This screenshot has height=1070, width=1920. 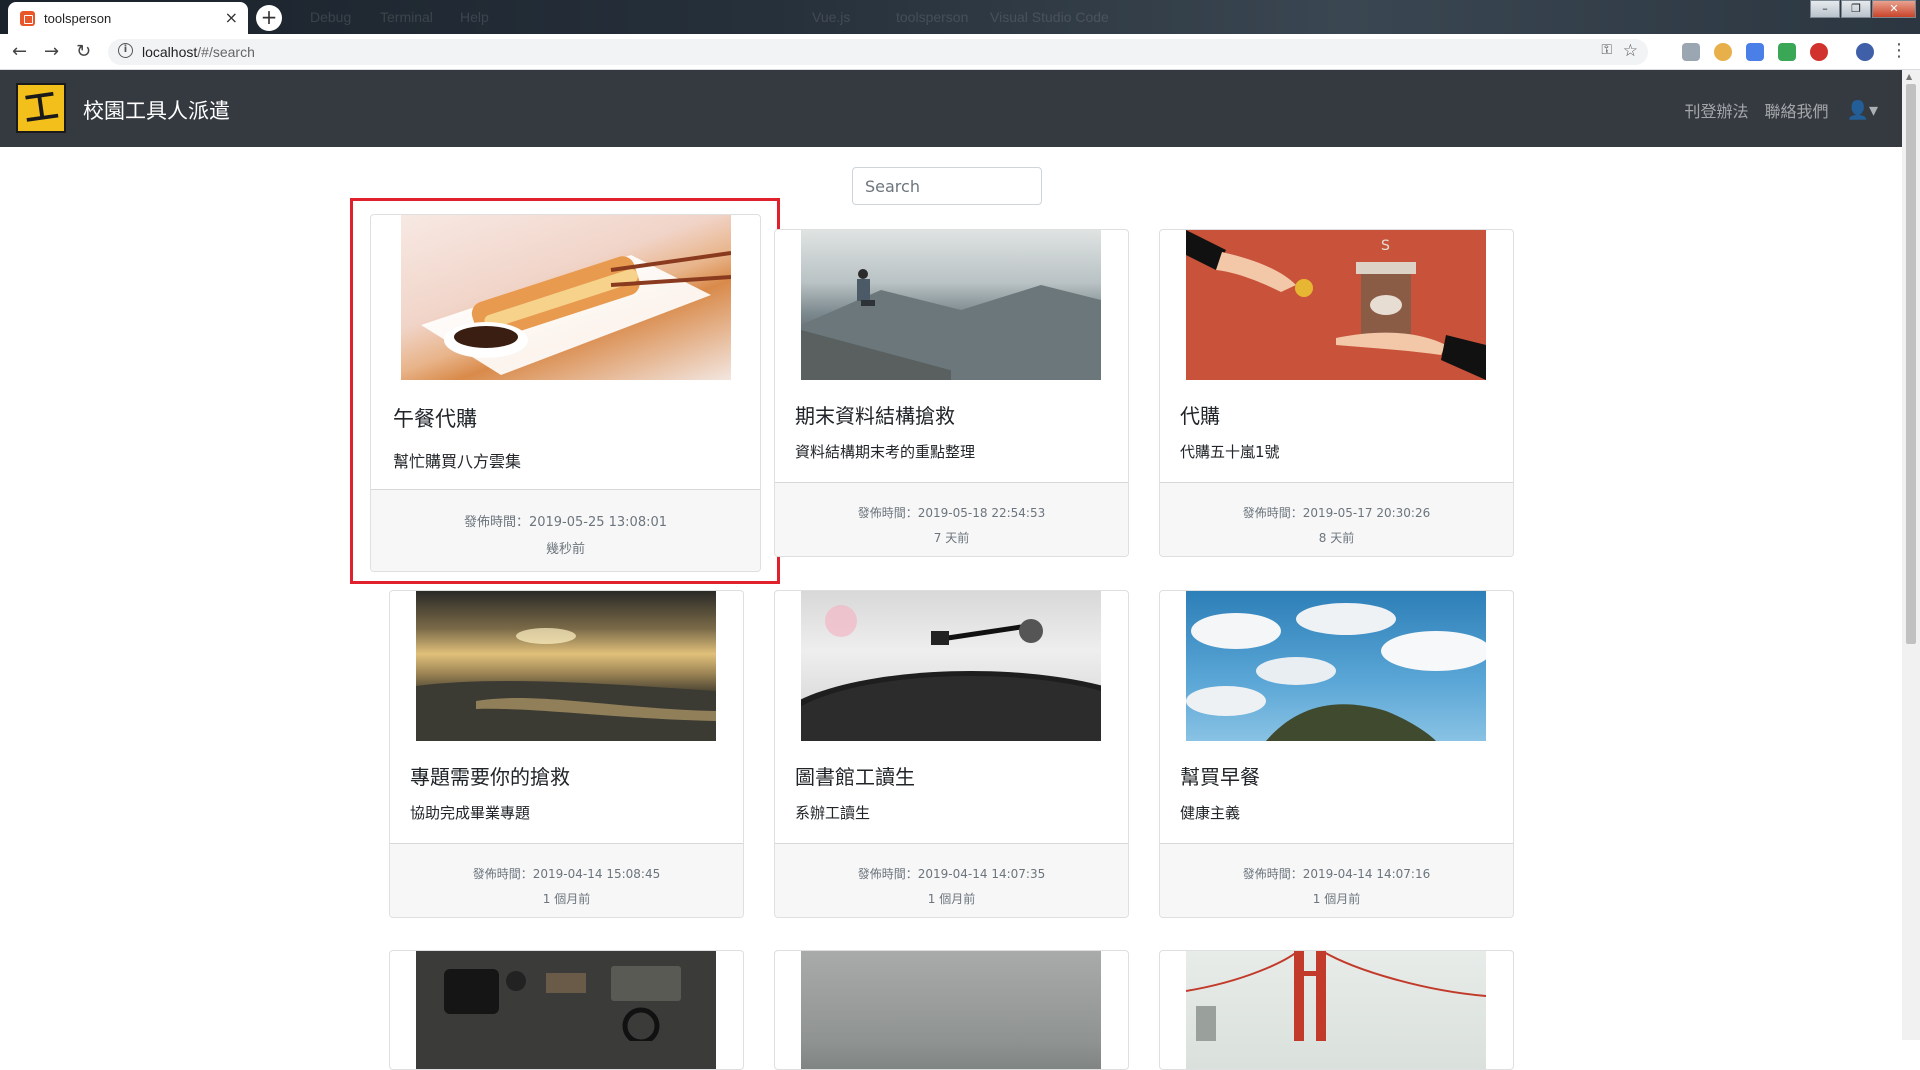 What do you see at coordinates (831, 17) in the screenshot?
I see `background-window-text: Vue.js` at bounding box center [831, 17].